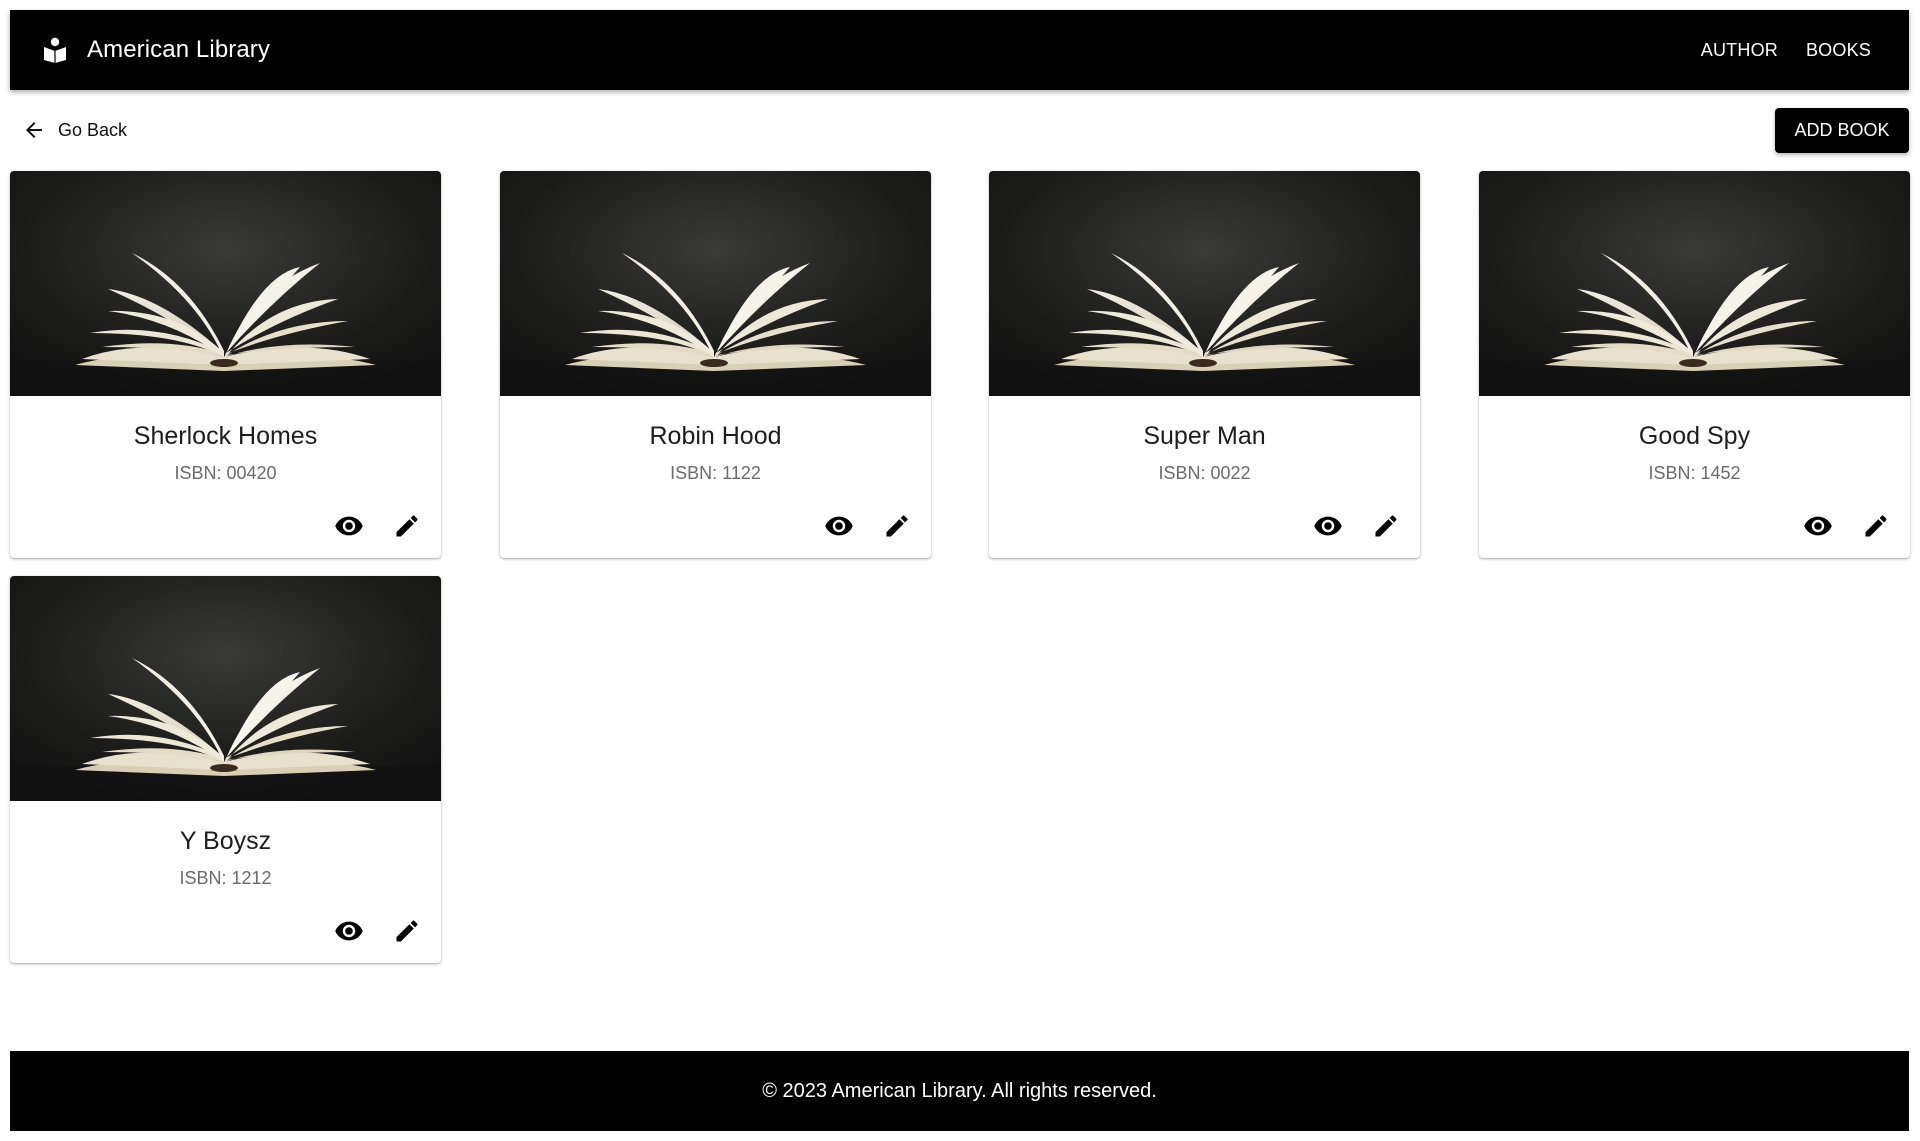 The width and height of the screenshot is (1920, 1141). I want to click on book-title: Sherlock Homes, so click(225, 436).